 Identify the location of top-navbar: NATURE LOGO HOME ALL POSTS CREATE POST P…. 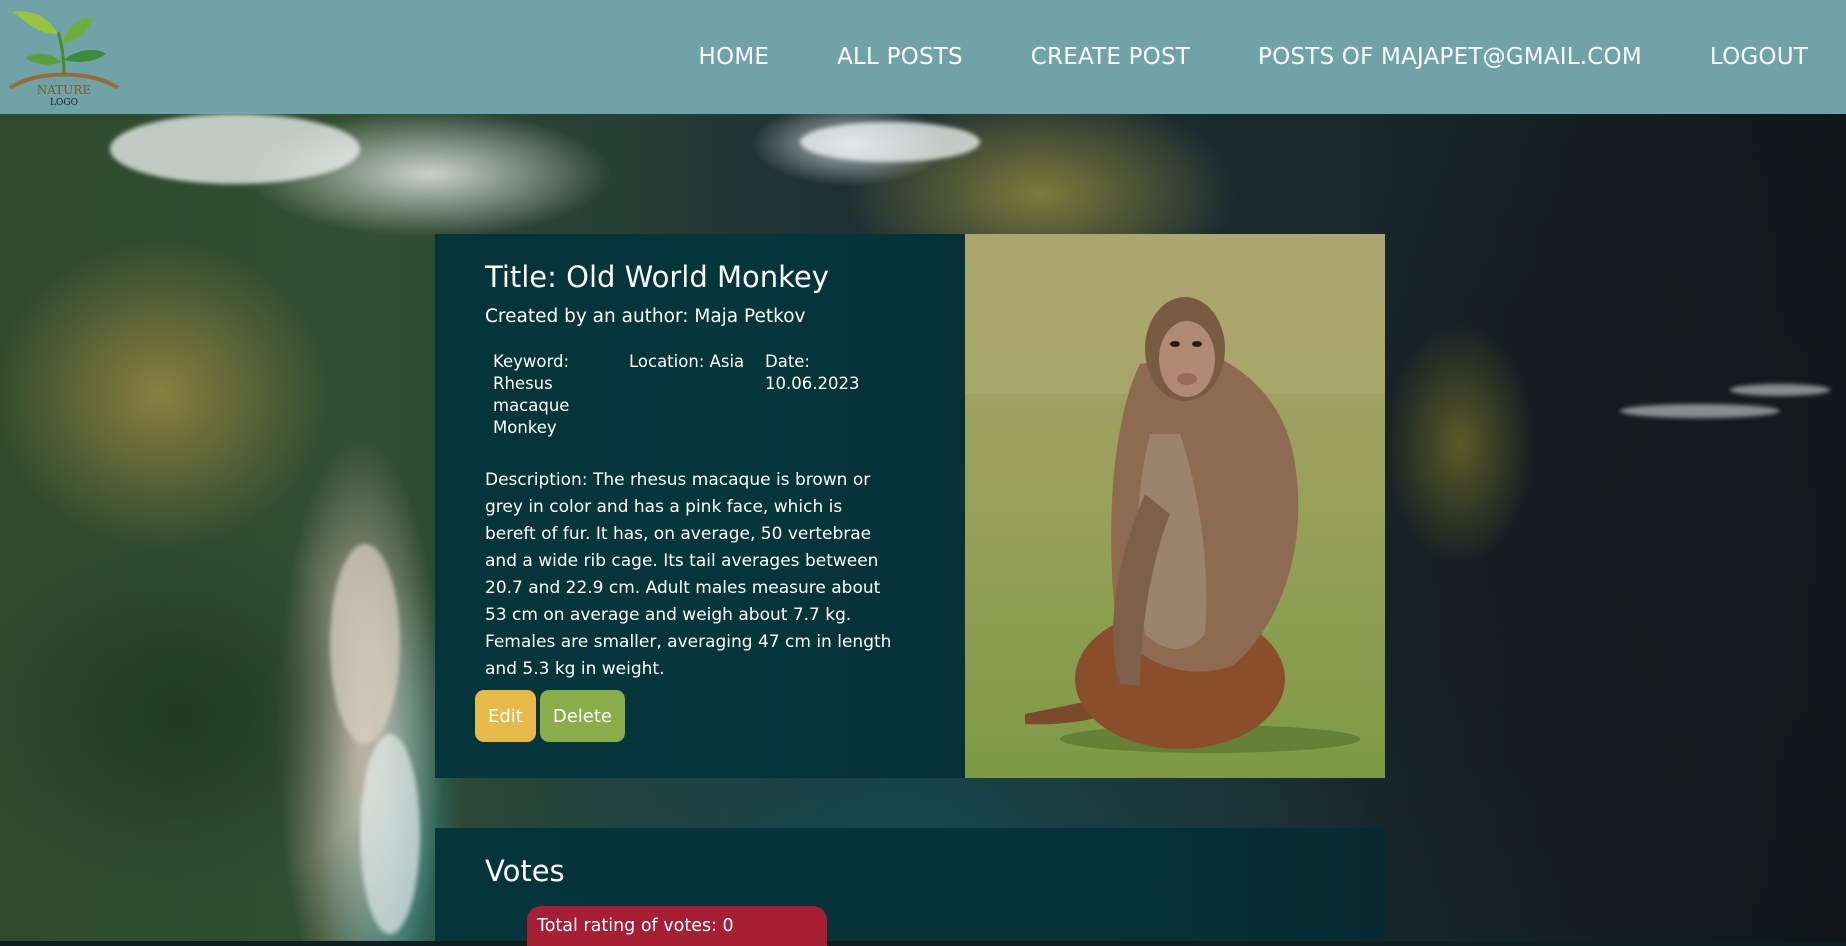
(923, 57).